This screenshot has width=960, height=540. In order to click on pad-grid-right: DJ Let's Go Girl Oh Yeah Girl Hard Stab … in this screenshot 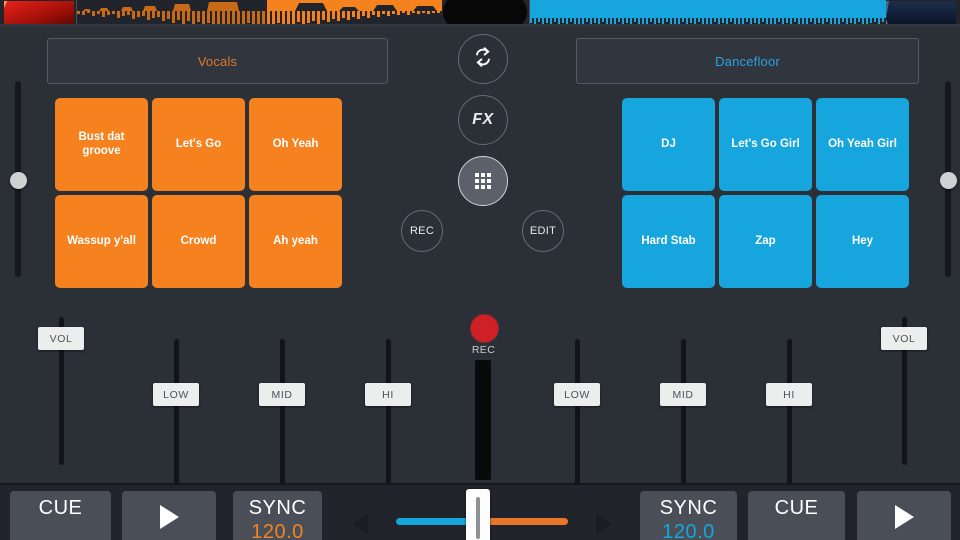, I will do `click(765, 193)`.